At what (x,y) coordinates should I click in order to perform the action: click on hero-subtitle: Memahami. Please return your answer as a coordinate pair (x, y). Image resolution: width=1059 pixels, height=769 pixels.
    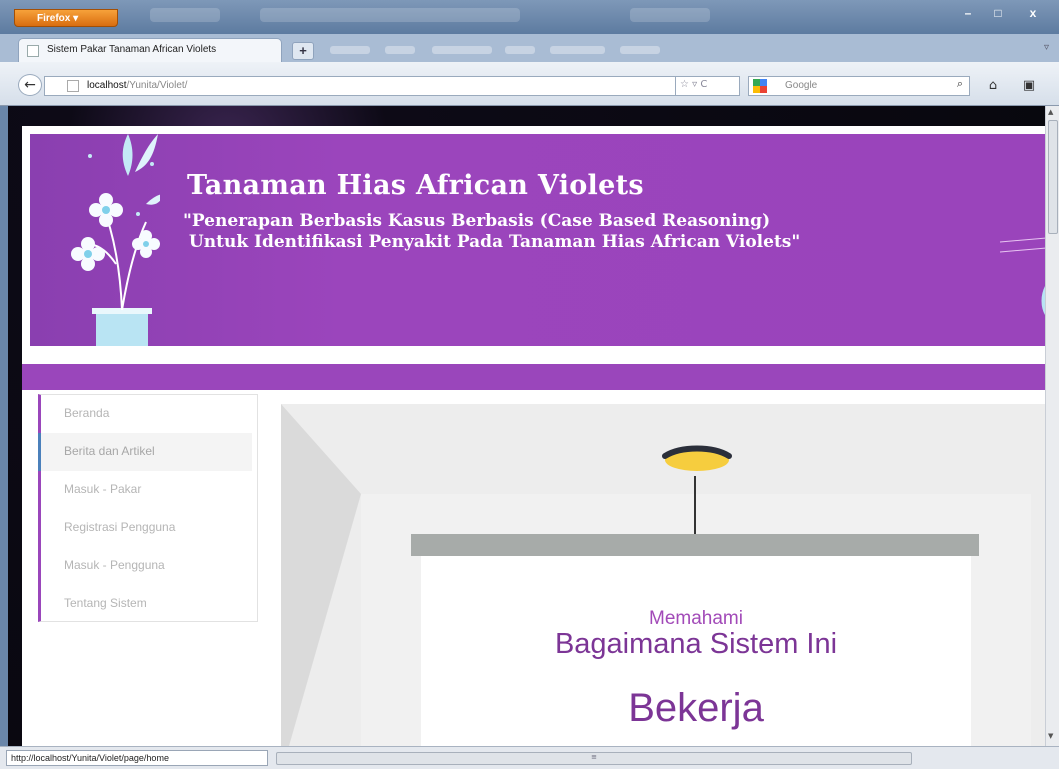
    Looking at the image, I should click on (696, 618).